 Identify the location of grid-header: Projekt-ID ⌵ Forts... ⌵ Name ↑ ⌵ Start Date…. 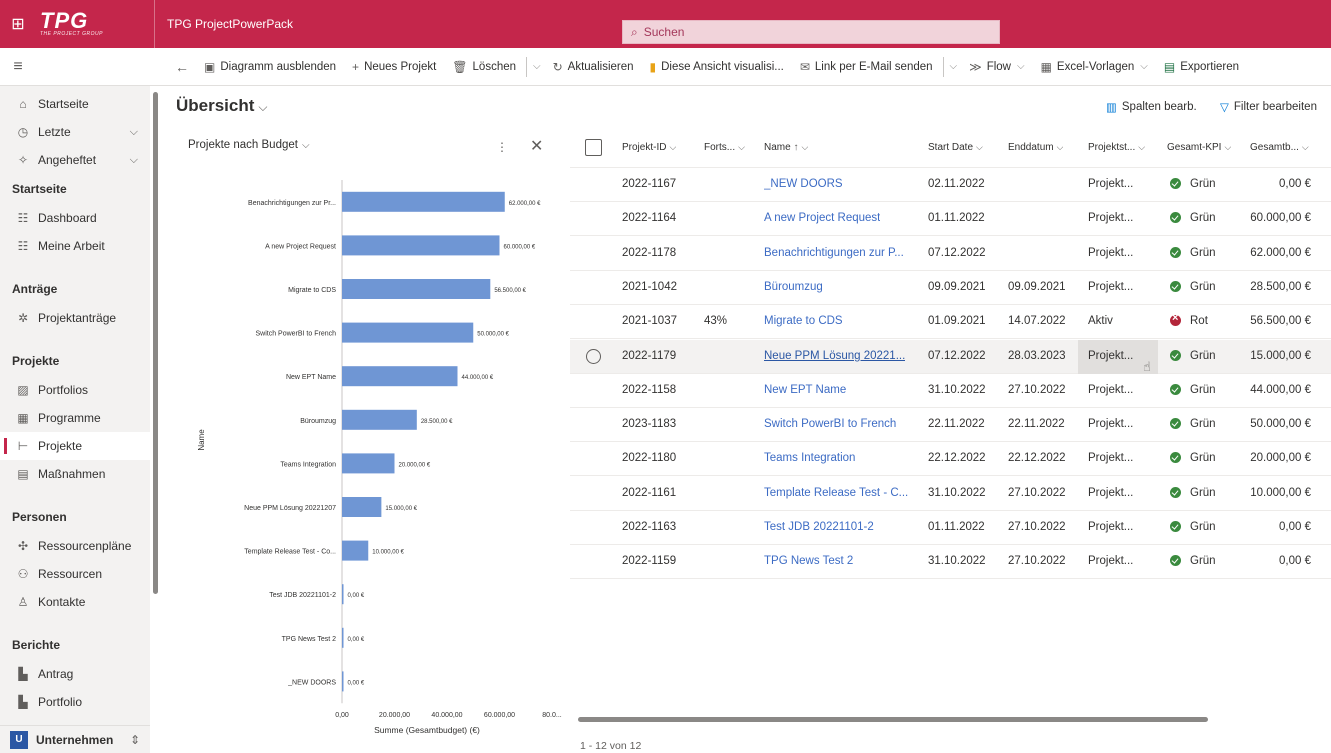
(950, 148).